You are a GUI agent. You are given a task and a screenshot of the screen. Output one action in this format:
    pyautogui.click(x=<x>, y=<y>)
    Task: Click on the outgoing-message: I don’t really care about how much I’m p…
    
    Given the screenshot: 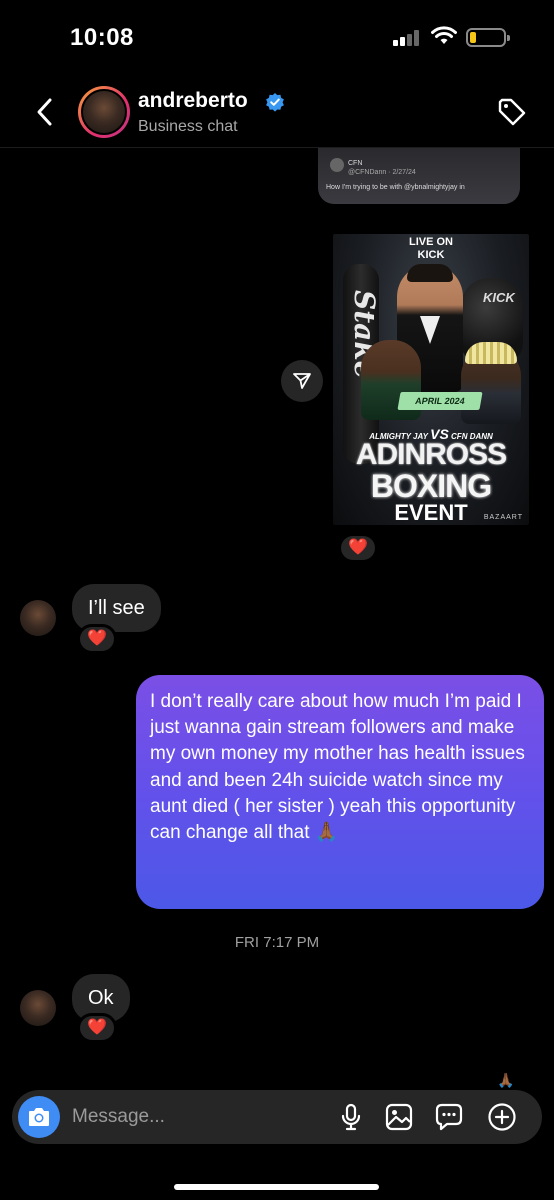 What is the action you would take?
    pyautogui.click(x=340, y=792)
    